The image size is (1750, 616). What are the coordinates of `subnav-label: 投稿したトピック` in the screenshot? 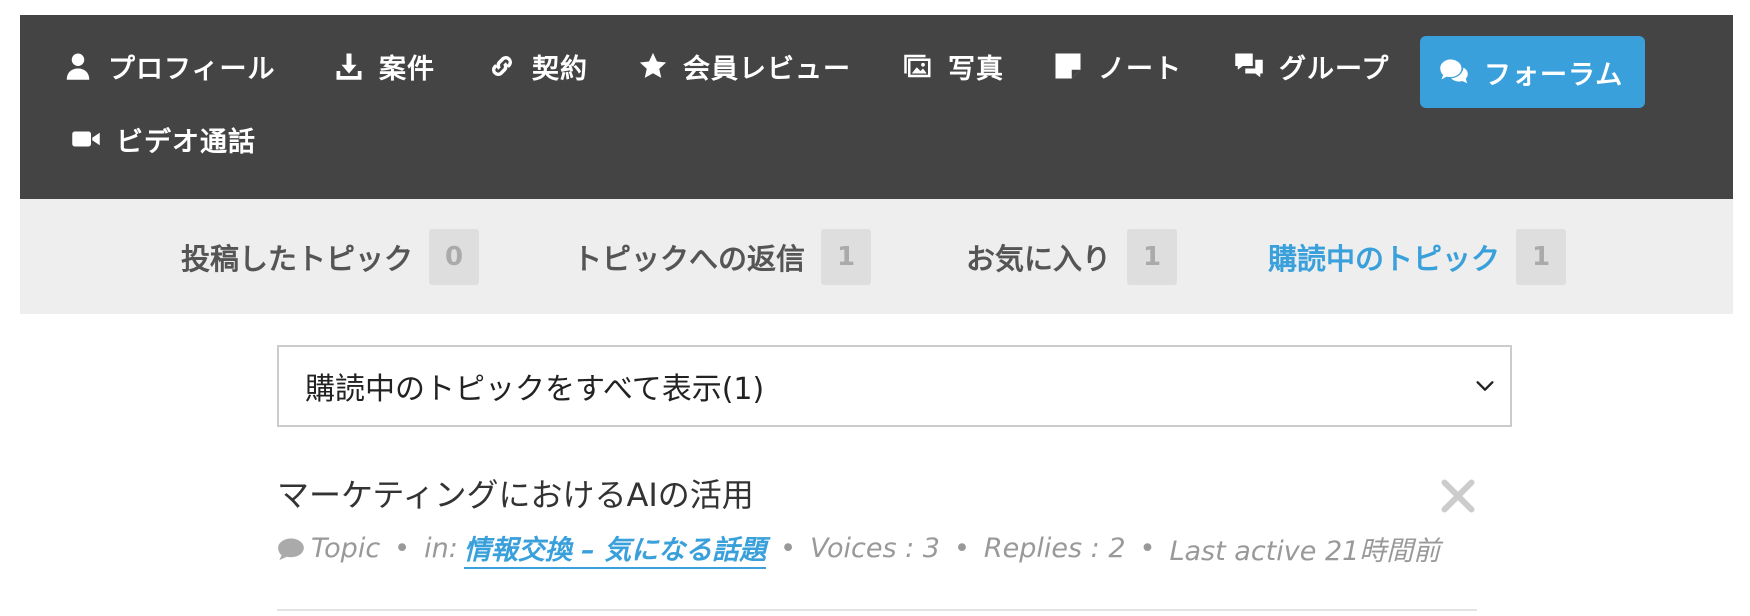 It's located at (297, 259).